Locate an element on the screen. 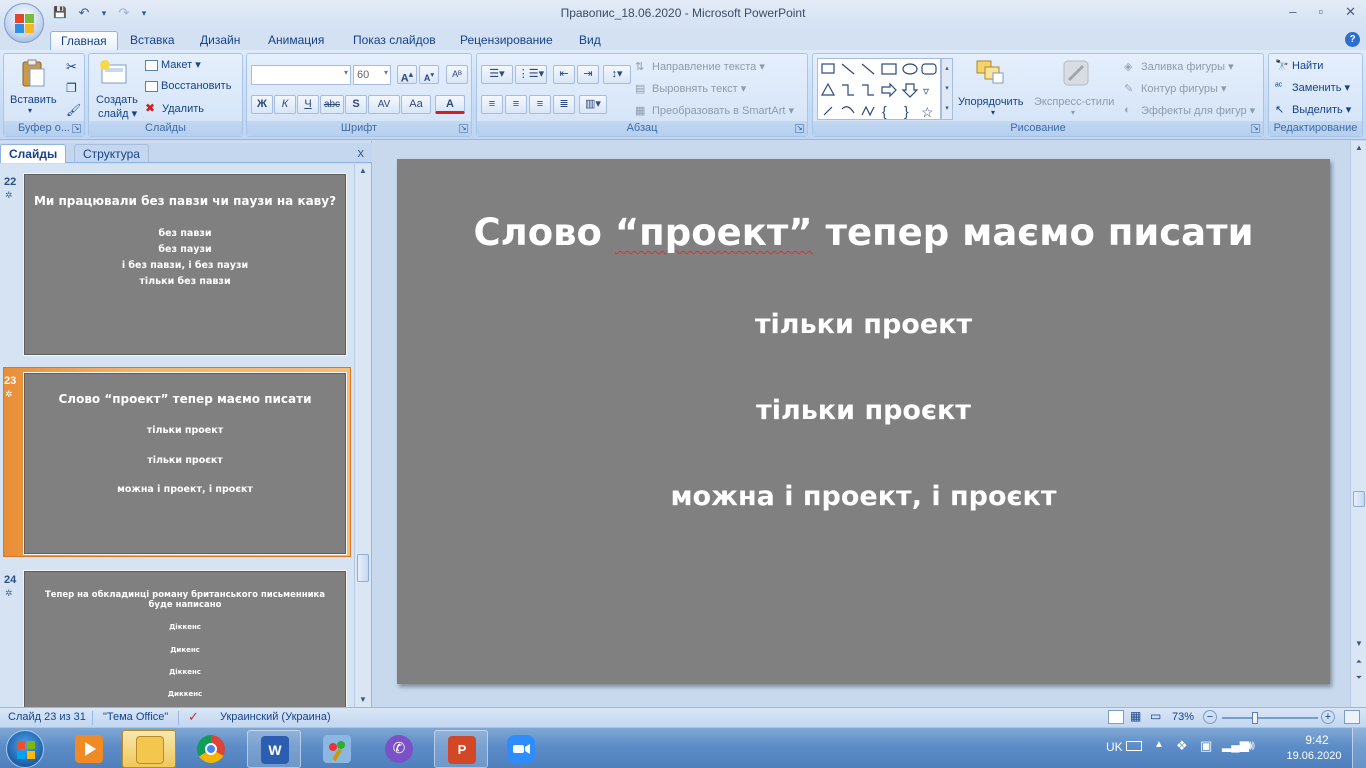  layout-button: Макет ▾ is located at coordinates (173, 64).